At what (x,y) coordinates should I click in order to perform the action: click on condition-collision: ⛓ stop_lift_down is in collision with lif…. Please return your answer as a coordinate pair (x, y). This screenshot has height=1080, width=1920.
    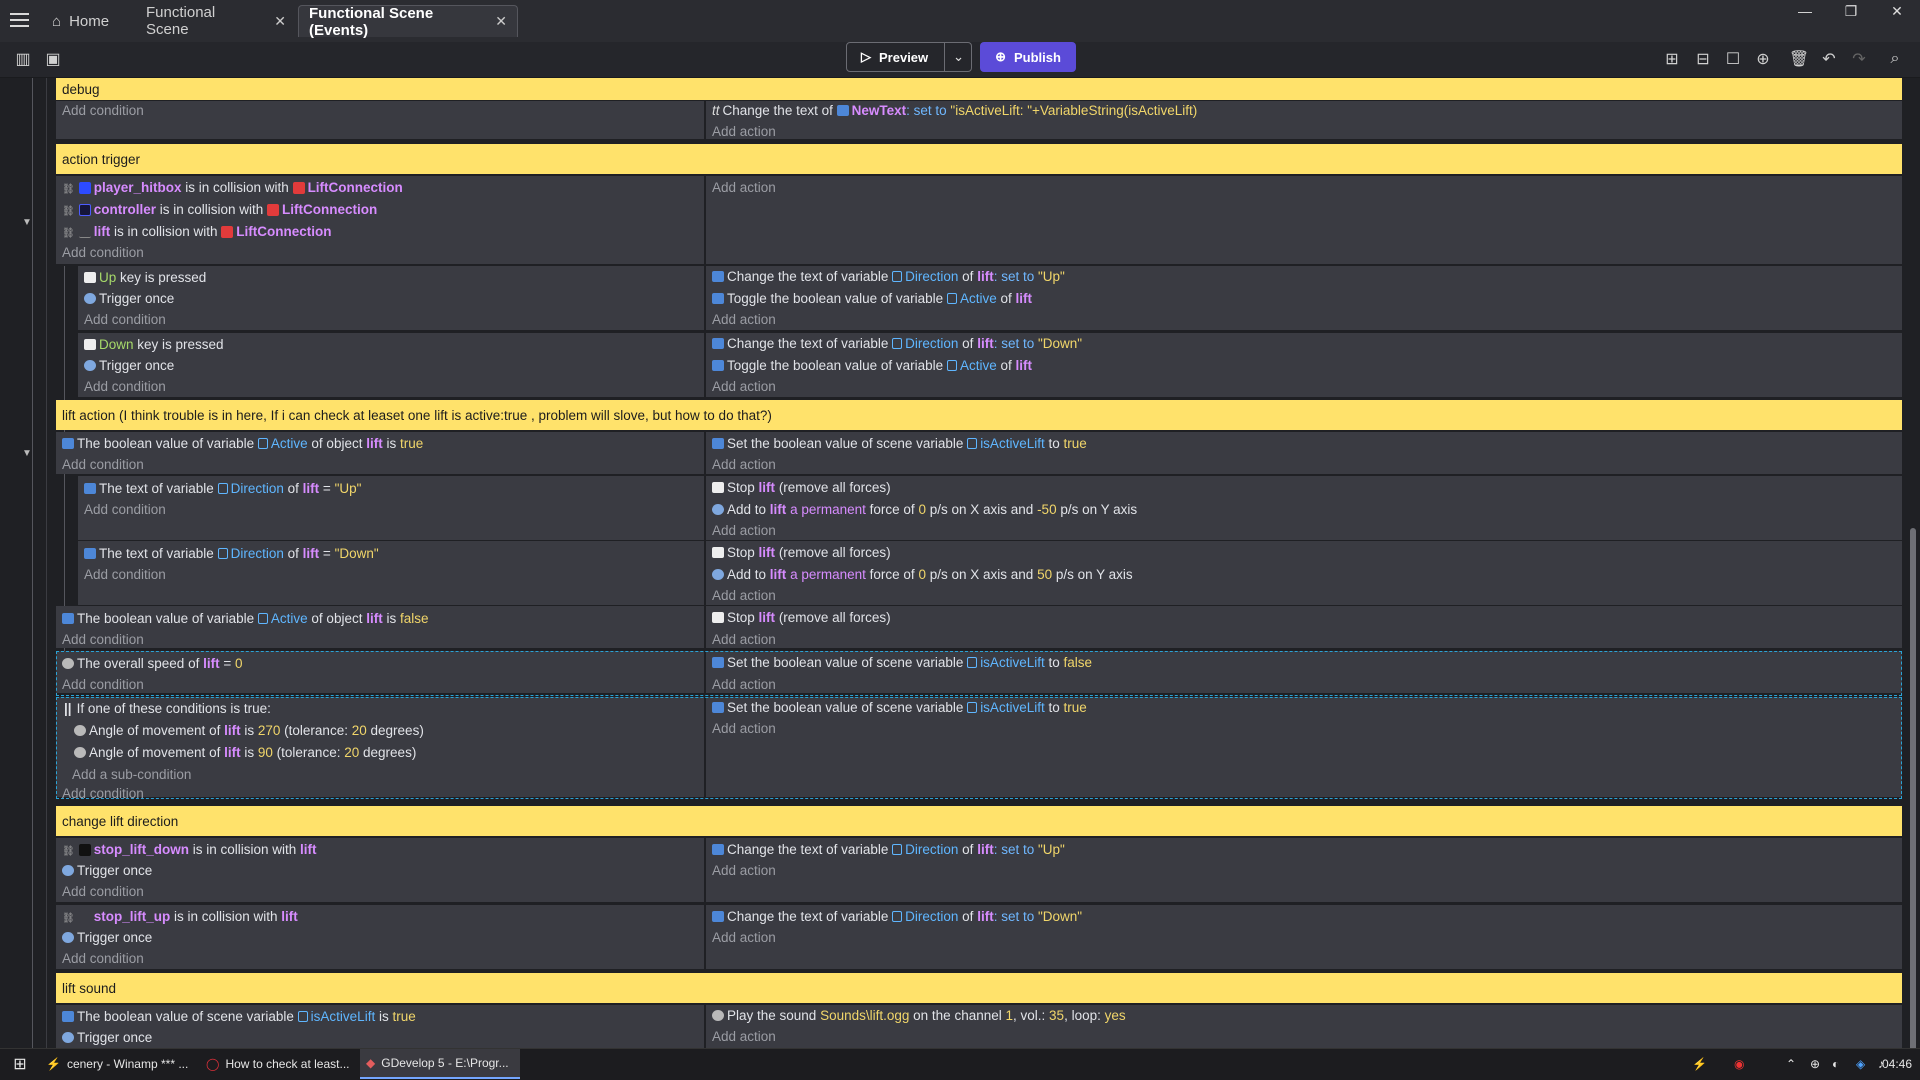
    Looking at the image, I should click on (189, 850).